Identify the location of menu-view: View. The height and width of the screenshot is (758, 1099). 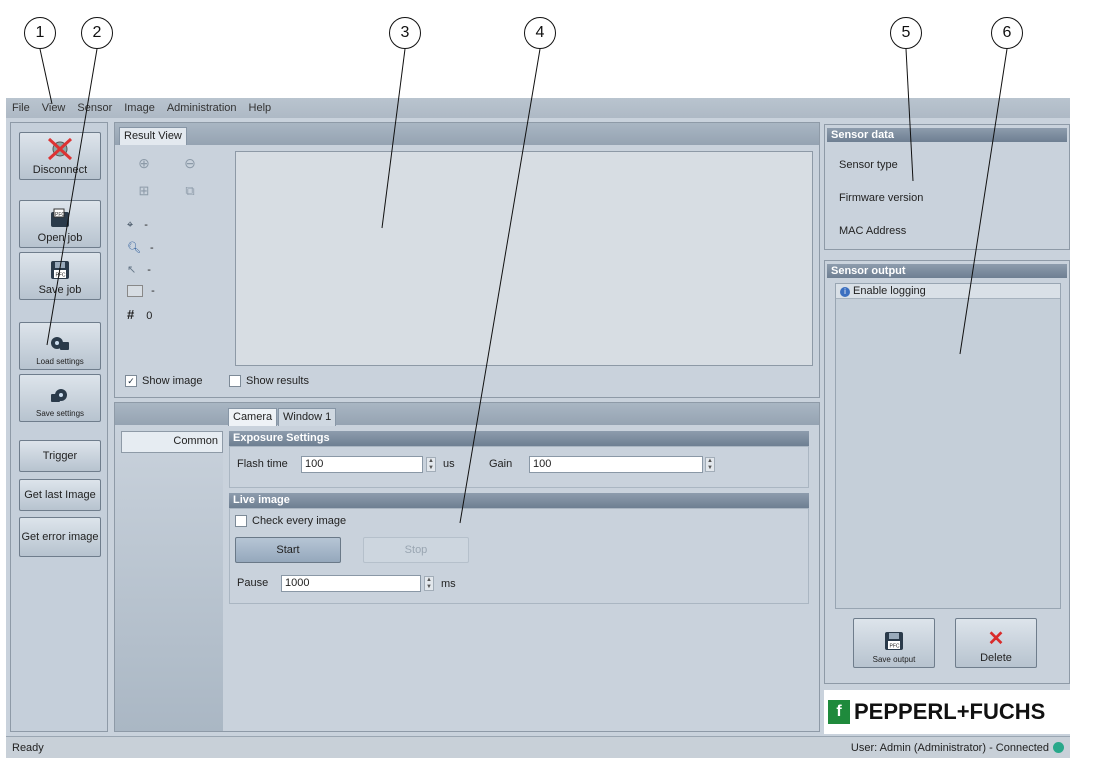
(54, 108).